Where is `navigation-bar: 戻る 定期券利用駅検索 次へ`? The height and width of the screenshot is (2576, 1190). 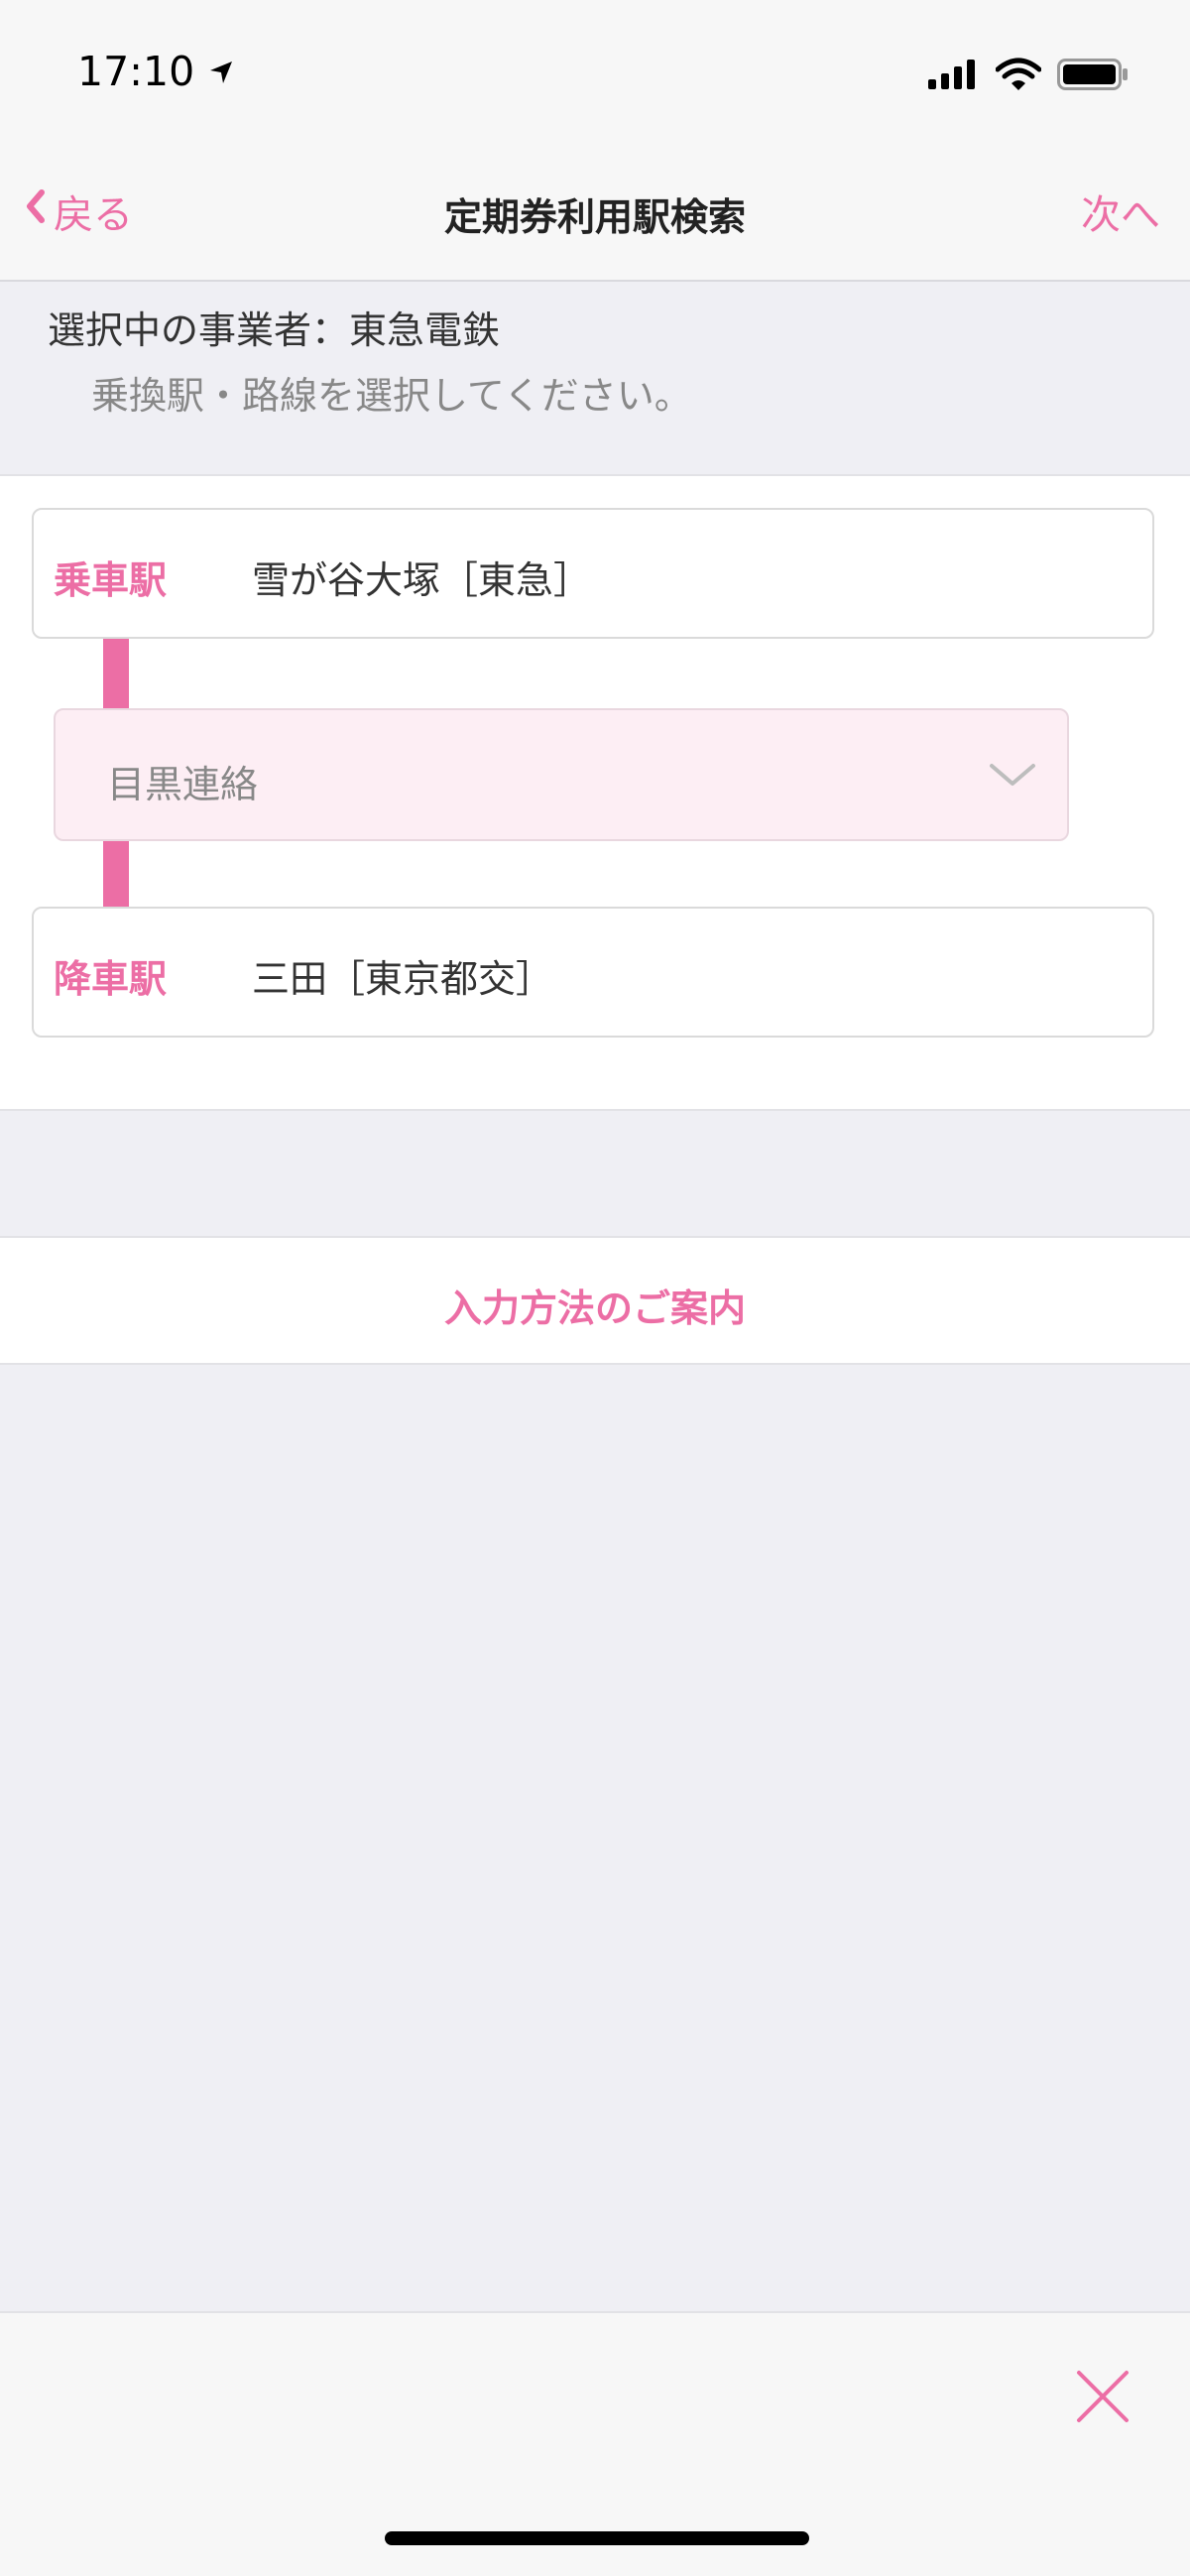 navigation-bar: 戻る 定期券利用駅検索 次へ is located at coordinates (595, 215).